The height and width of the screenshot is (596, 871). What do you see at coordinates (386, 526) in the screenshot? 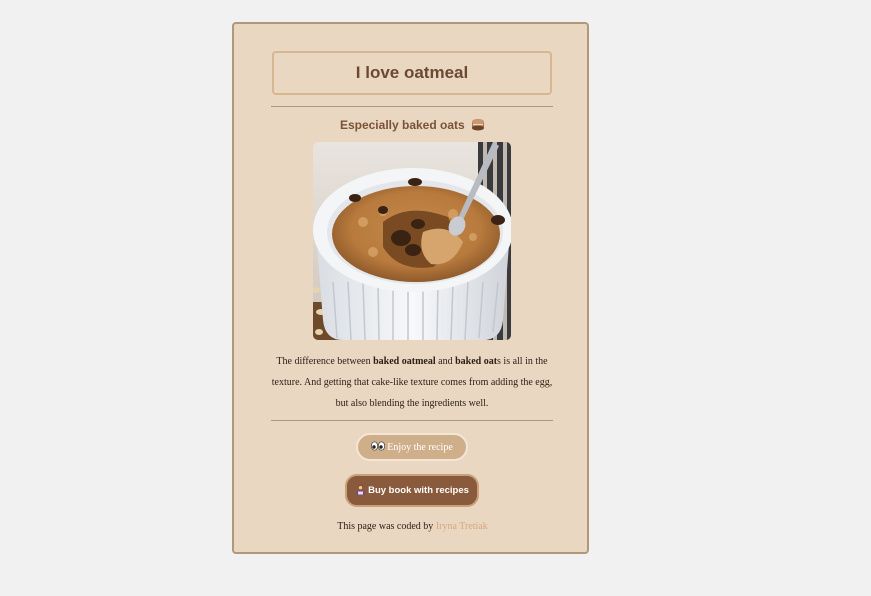
I see `footer-text: This page was coded by` at bounding box center [386, 526].